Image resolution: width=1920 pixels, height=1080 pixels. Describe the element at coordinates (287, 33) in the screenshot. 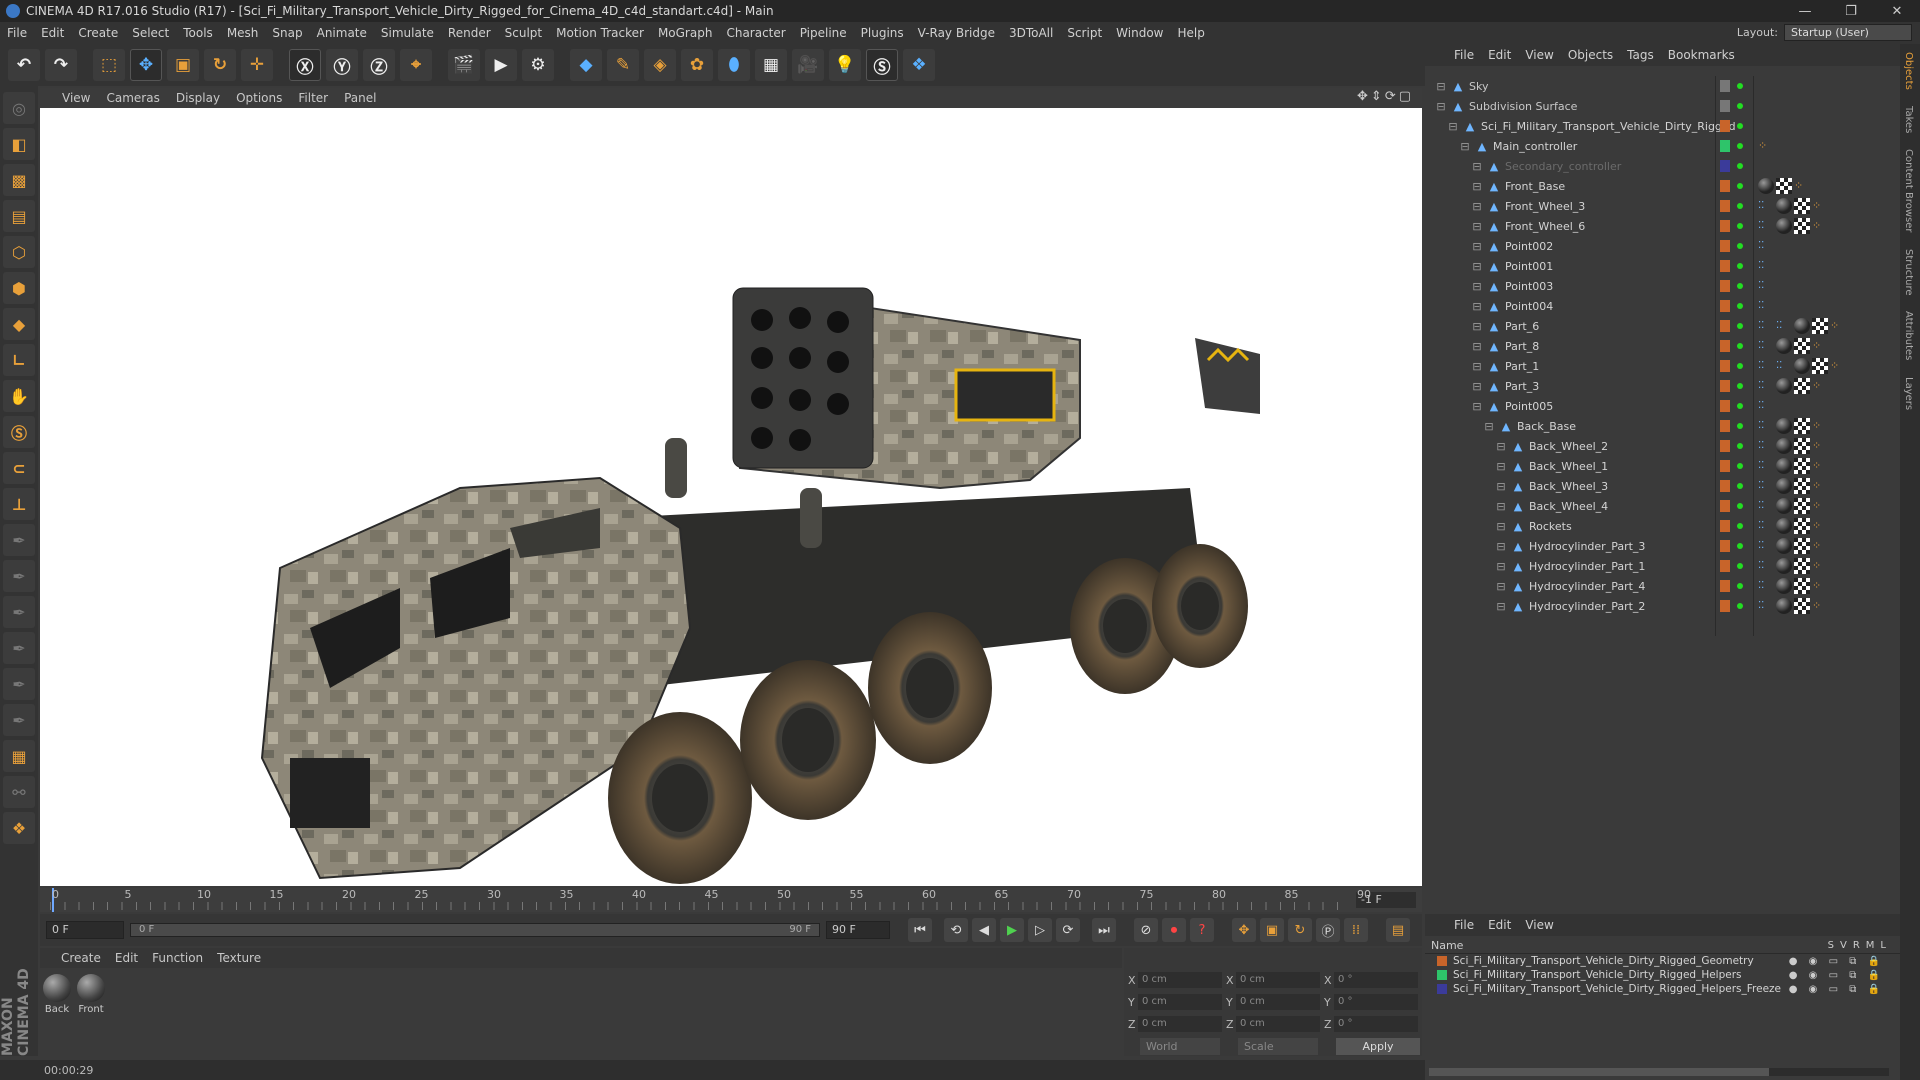

I see `menu-item-snap: Snap` at that location.